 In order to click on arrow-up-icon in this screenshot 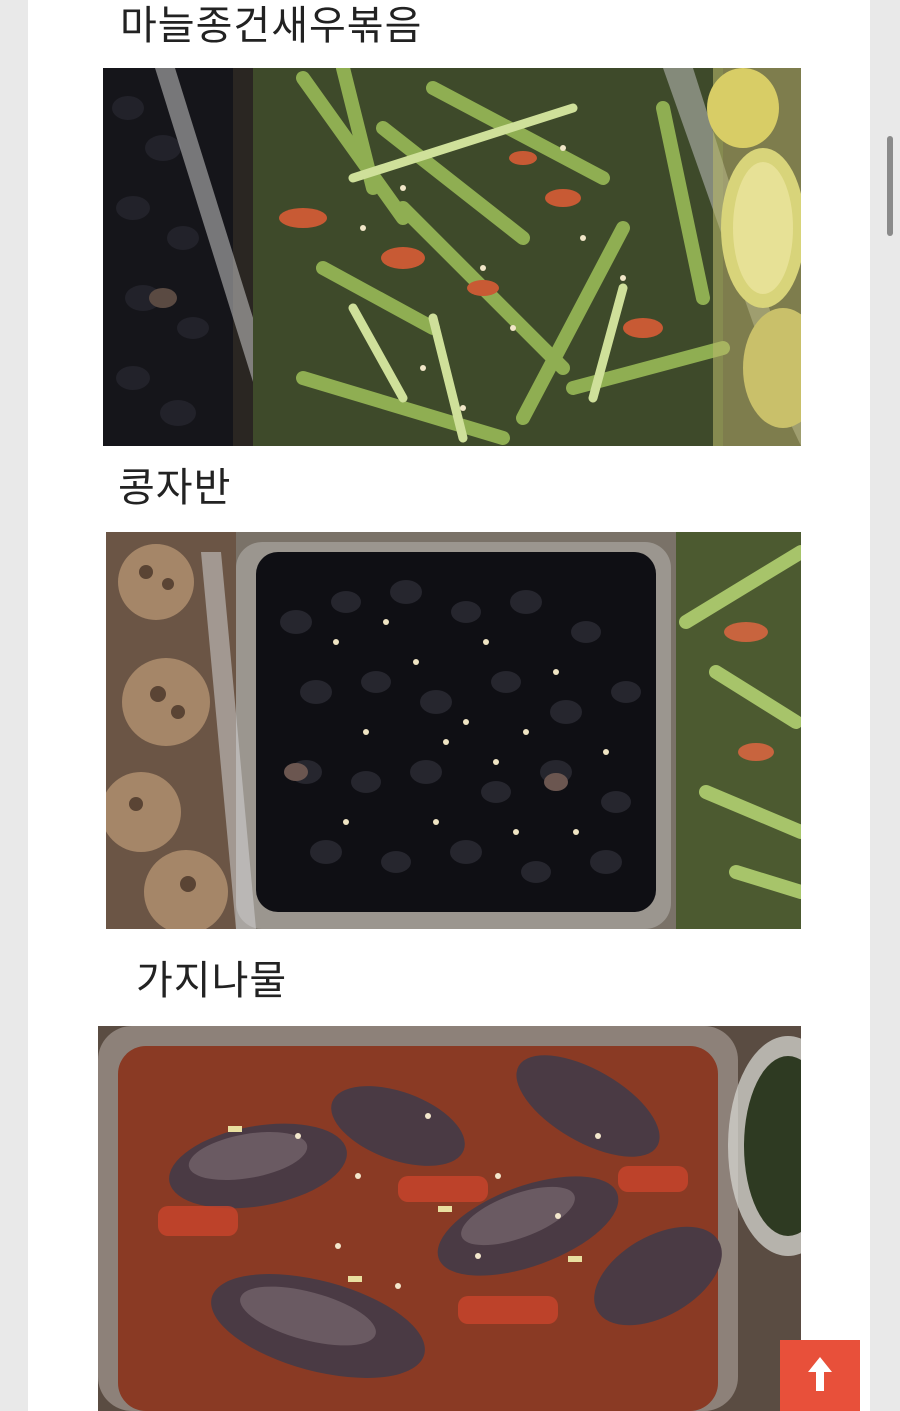, I will do `click(820, 1375)`.